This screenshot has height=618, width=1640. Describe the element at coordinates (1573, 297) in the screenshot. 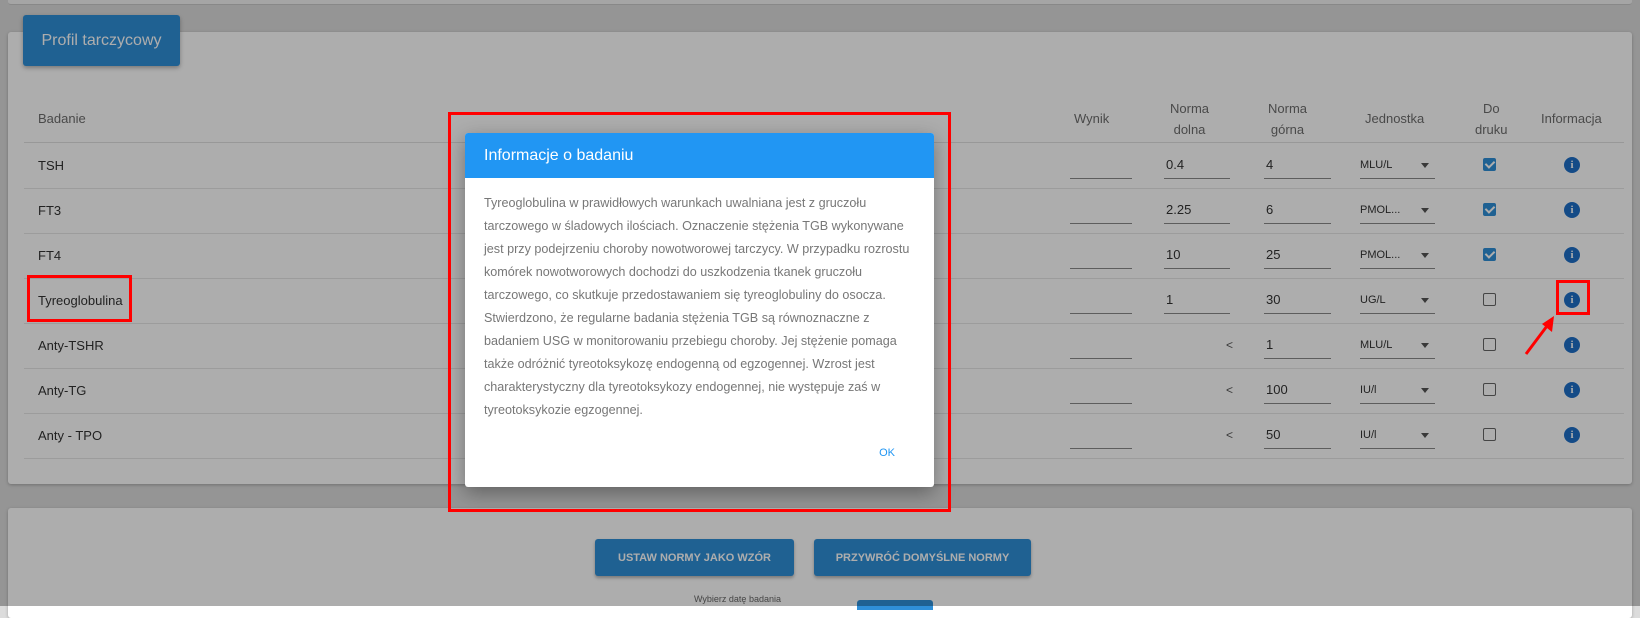

I see `highlight-info-icon` at that location.